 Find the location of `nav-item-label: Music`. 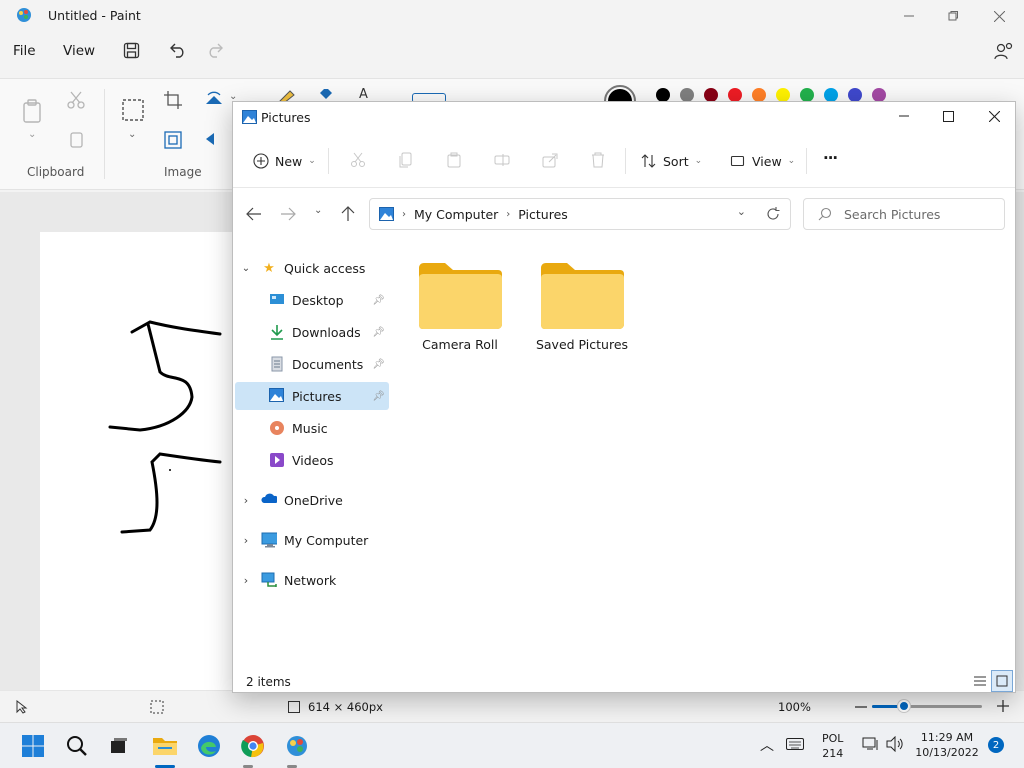

nav-item-label: Music is located at coordinates (310, 428).